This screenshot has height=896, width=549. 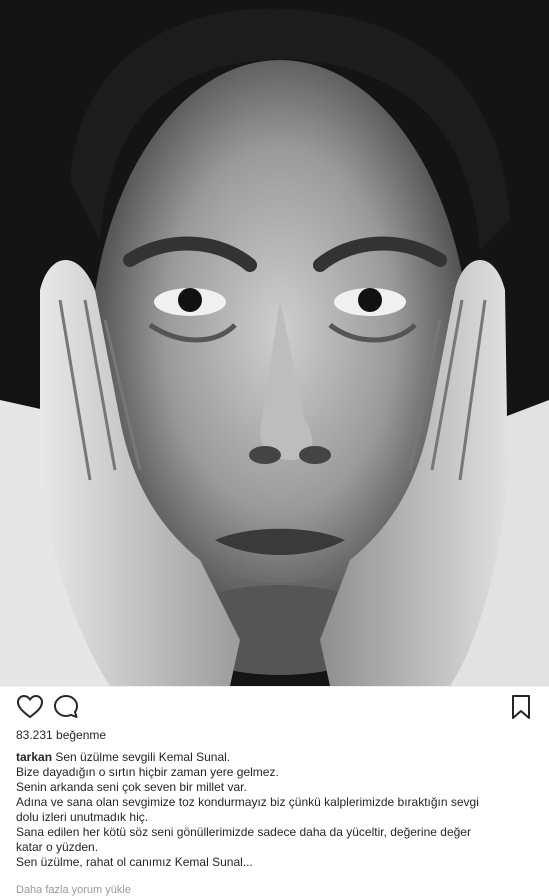 I want to click on bookmark-icon, so click(x=521, y=707).